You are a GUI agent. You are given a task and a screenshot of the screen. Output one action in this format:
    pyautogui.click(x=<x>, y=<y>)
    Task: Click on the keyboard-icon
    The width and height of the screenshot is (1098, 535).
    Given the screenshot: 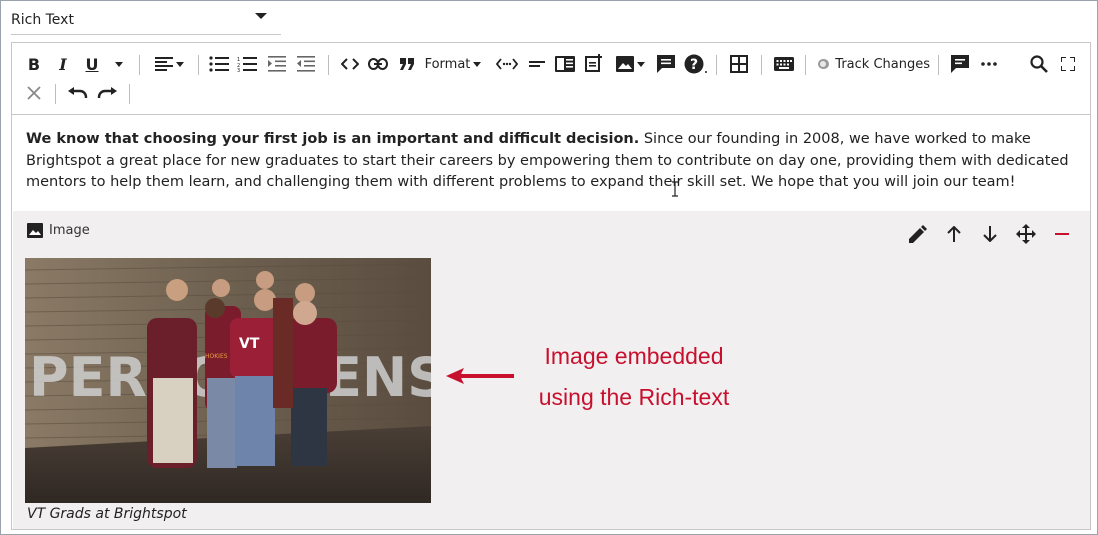 What is the action you would take?
    pyautogui.click(x=784, y=64)
    